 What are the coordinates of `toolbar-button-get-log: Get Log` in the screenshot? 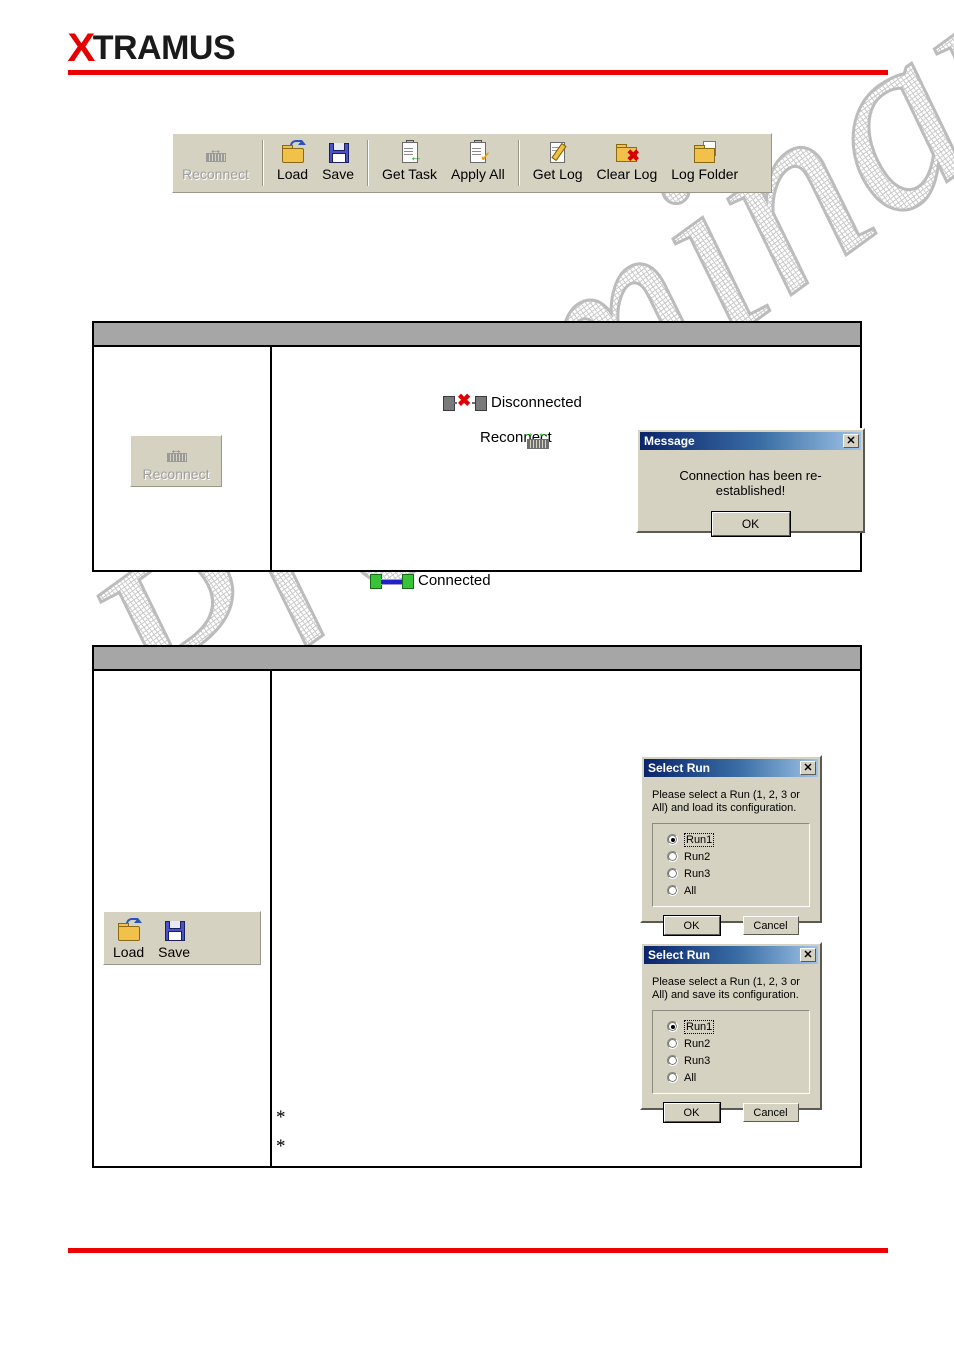 It's located at (558, 163).